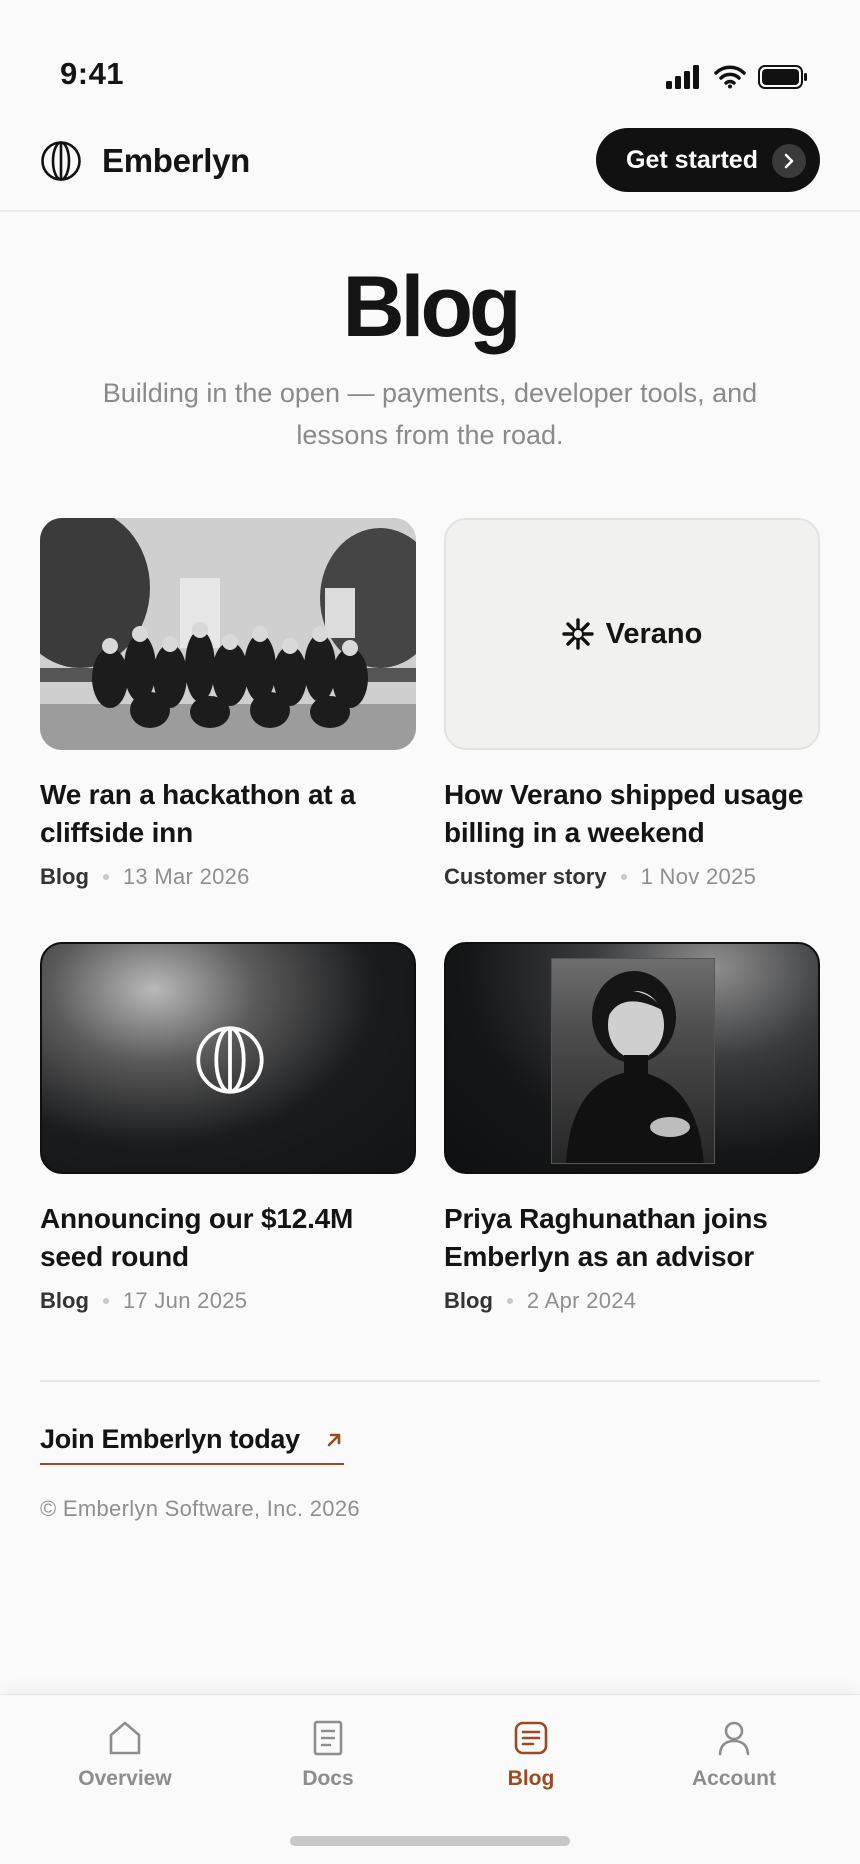 The width and height of the screenshot is (860, 1864). I want to click on status-bar: 9:41, so click(430, 59).